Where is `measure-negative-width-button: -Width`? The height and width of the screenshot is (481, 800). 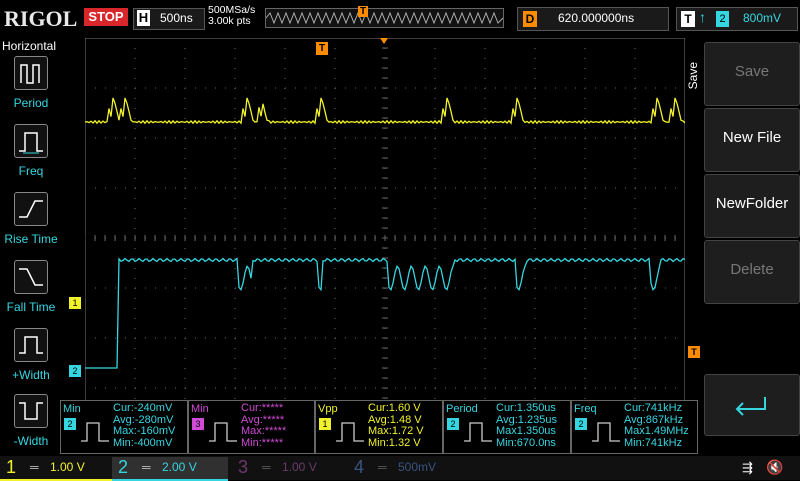 measure-negative-width-button: -Width is located at coordinates (31, 424).